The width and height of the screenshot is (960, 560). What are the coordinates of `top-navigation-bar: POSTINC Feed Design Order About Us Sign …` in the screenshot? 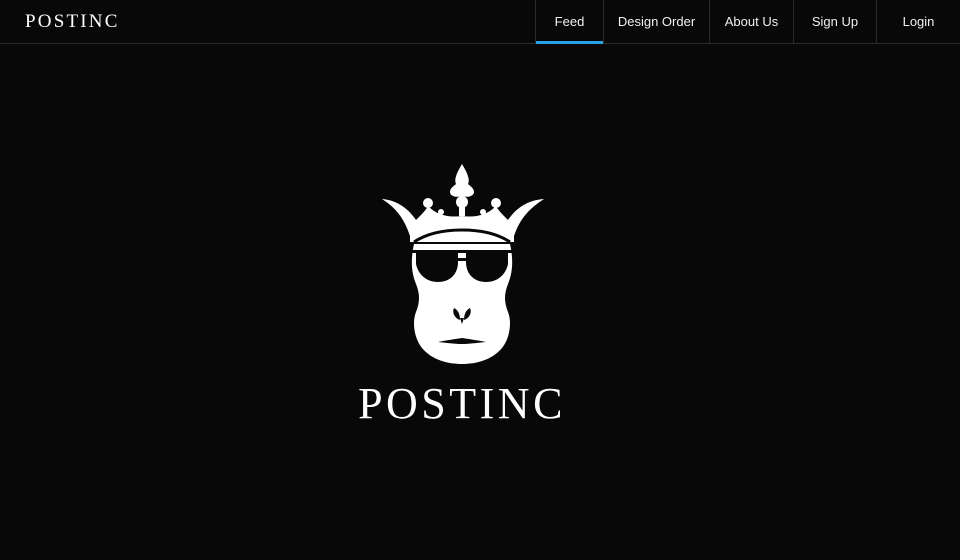 It's located at (480, 22).